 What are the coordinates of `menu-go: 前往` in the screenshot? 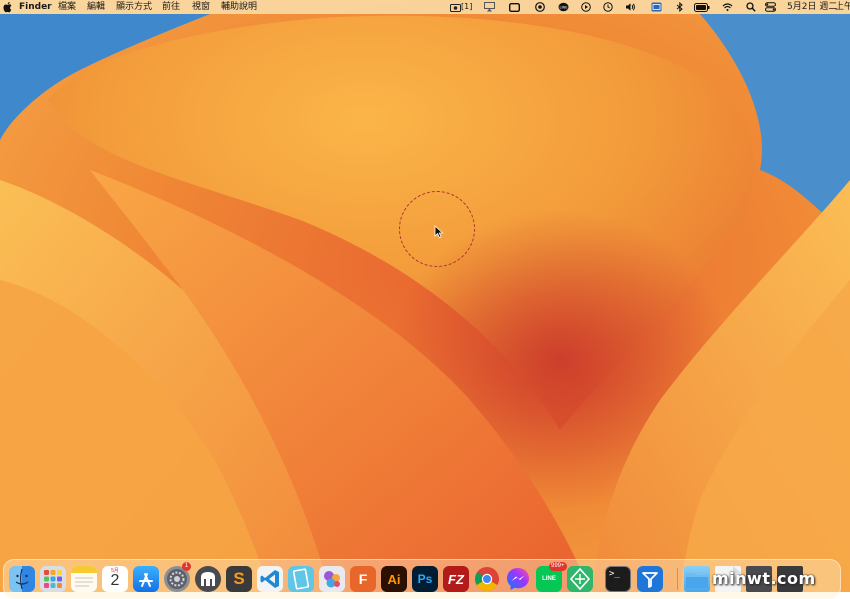 It's located at (171, 7).